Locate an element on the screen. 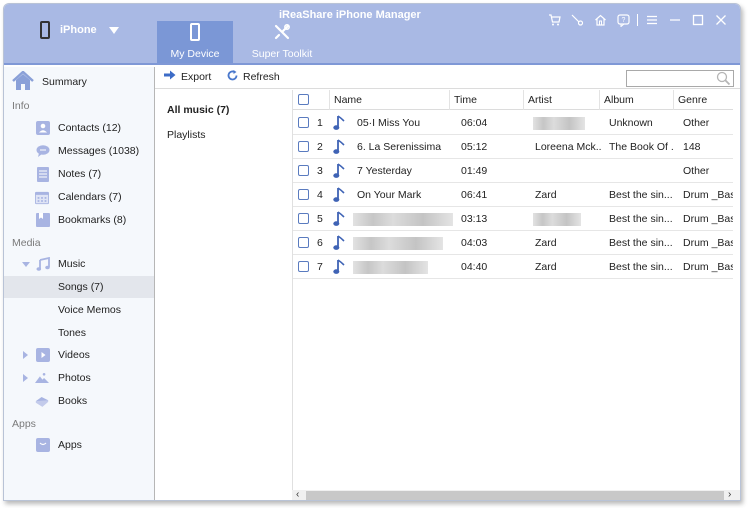 The image size is (750, 508). sidebar-item-books: Books is located at coordinates (79, 401).